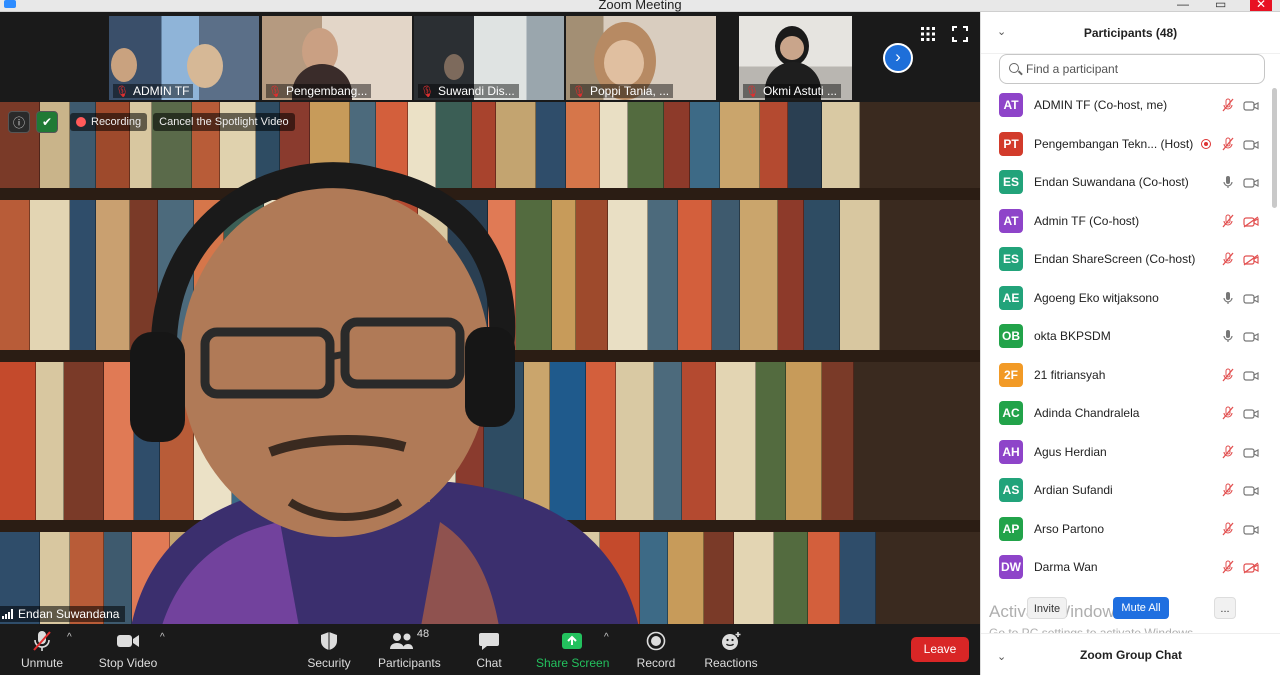 Image resolution: width=1280 pixels, height=675 pixels. I want to click on participant-row: AT Admin TF (Co-host), so click(1130, 221).